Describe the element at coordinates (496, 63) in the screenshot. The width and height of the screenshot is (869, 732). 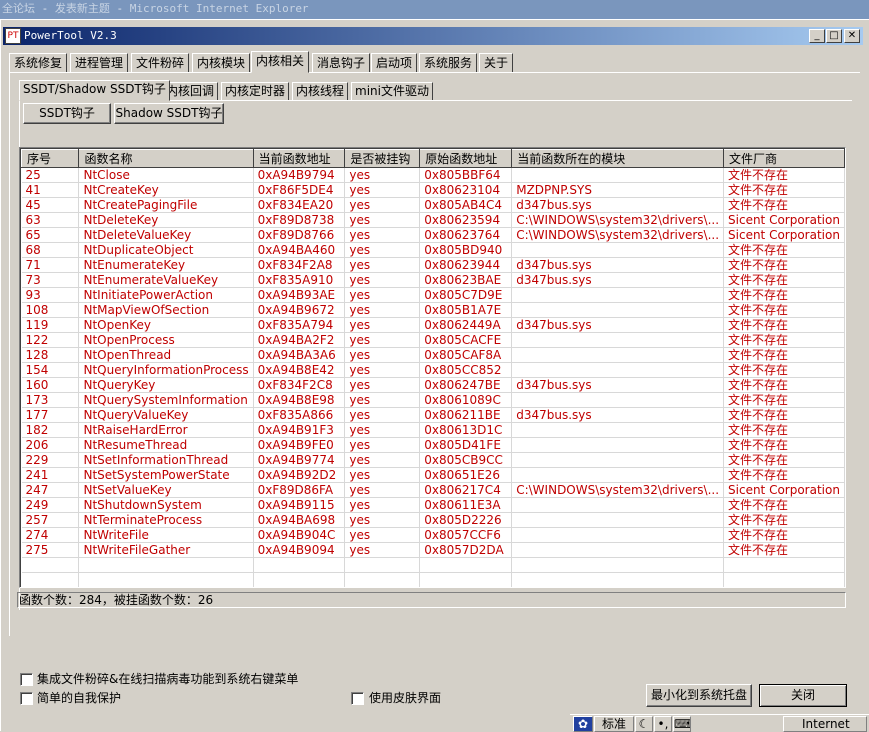
I see `tab-about: 关于` at that location.